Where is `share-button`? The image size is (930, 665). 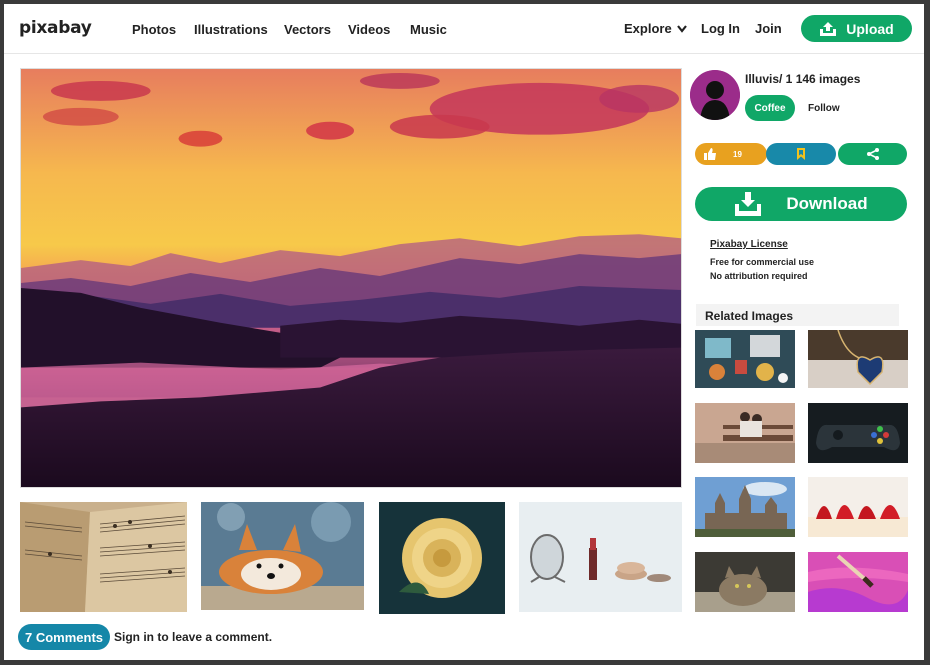 share-button is located at coordinates (872, 154).